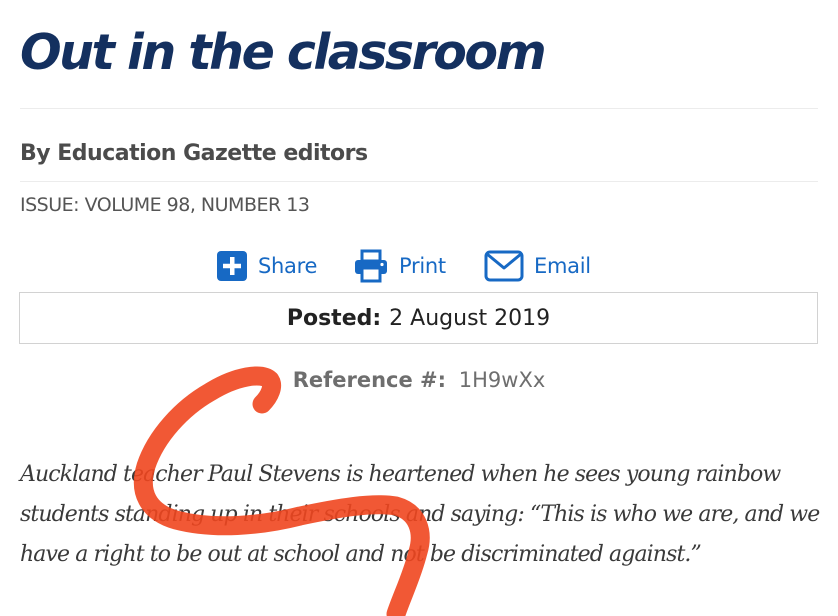  I want to click on reference-value: 1H9wXx, so click(502, 380).